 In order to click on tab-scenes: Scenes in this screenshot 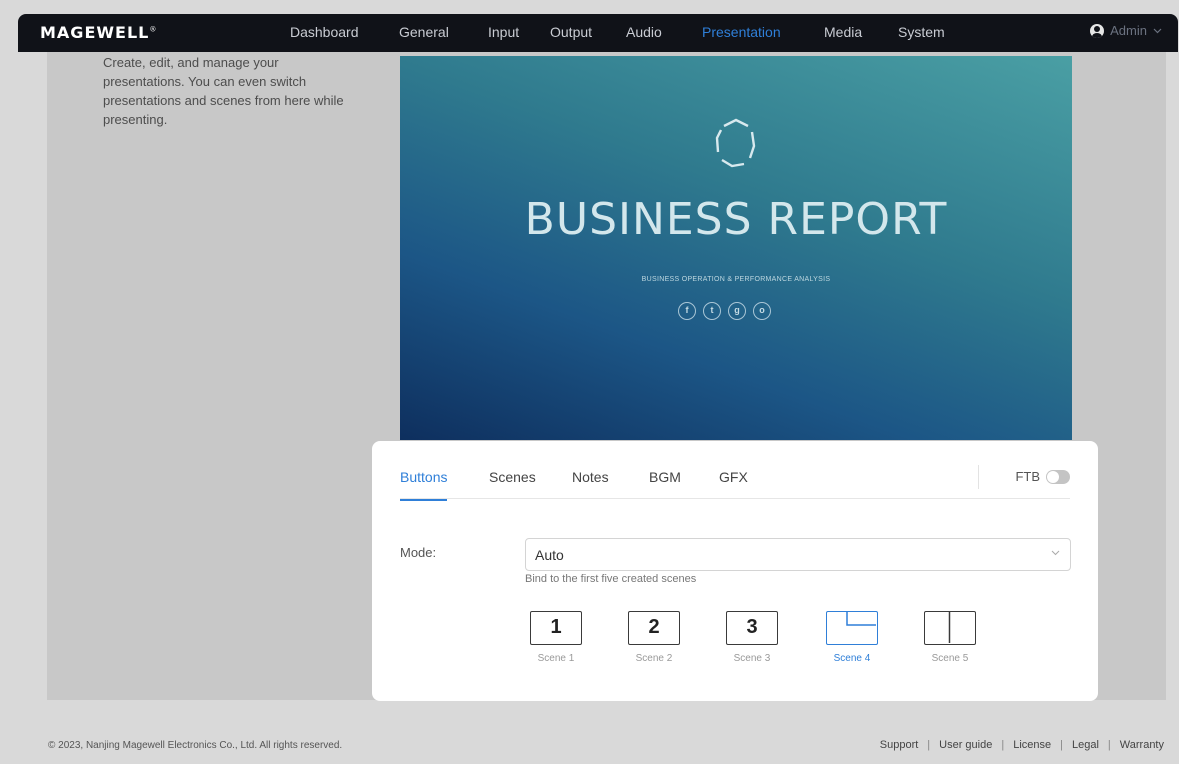, I will do `click(512, 477)`.